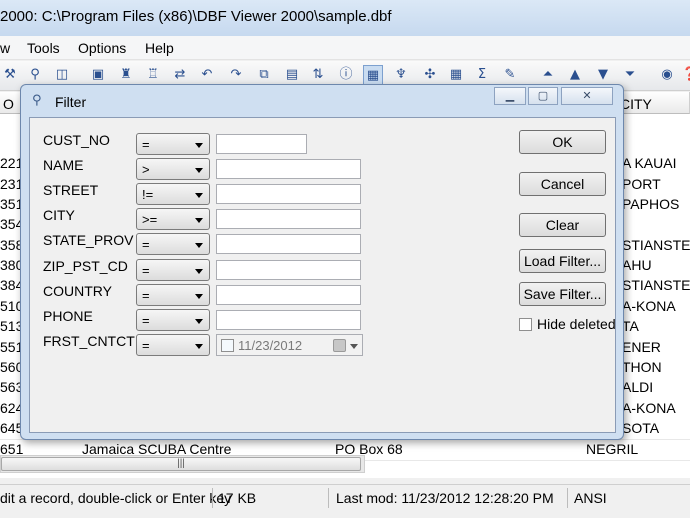 This screenshot has width=690, height=518. Describe the element at coordinates (373, 75) in the screenshot. I see `filter-icon: ▦` at that location.